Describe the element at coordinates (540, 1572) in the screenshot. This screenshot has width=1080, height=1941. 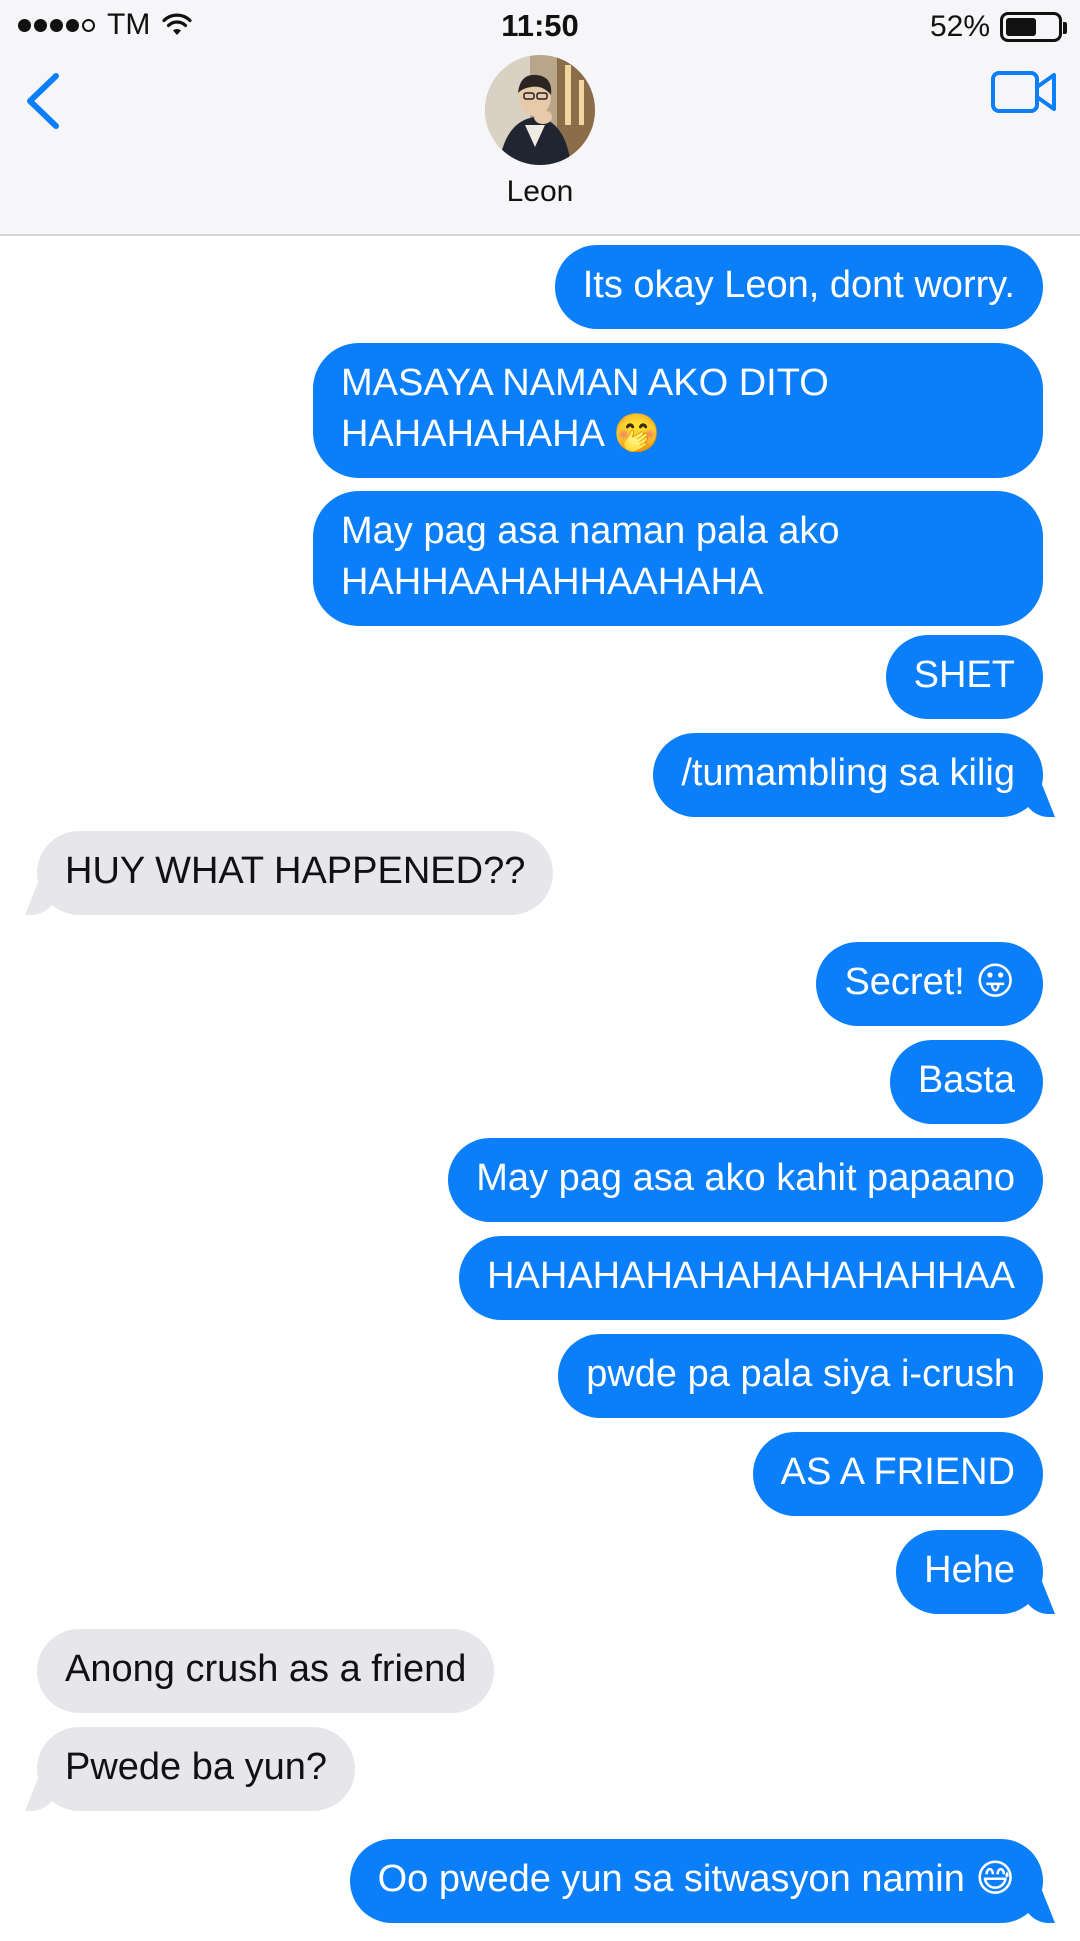
I see `sent-message: Hehe` at that location.